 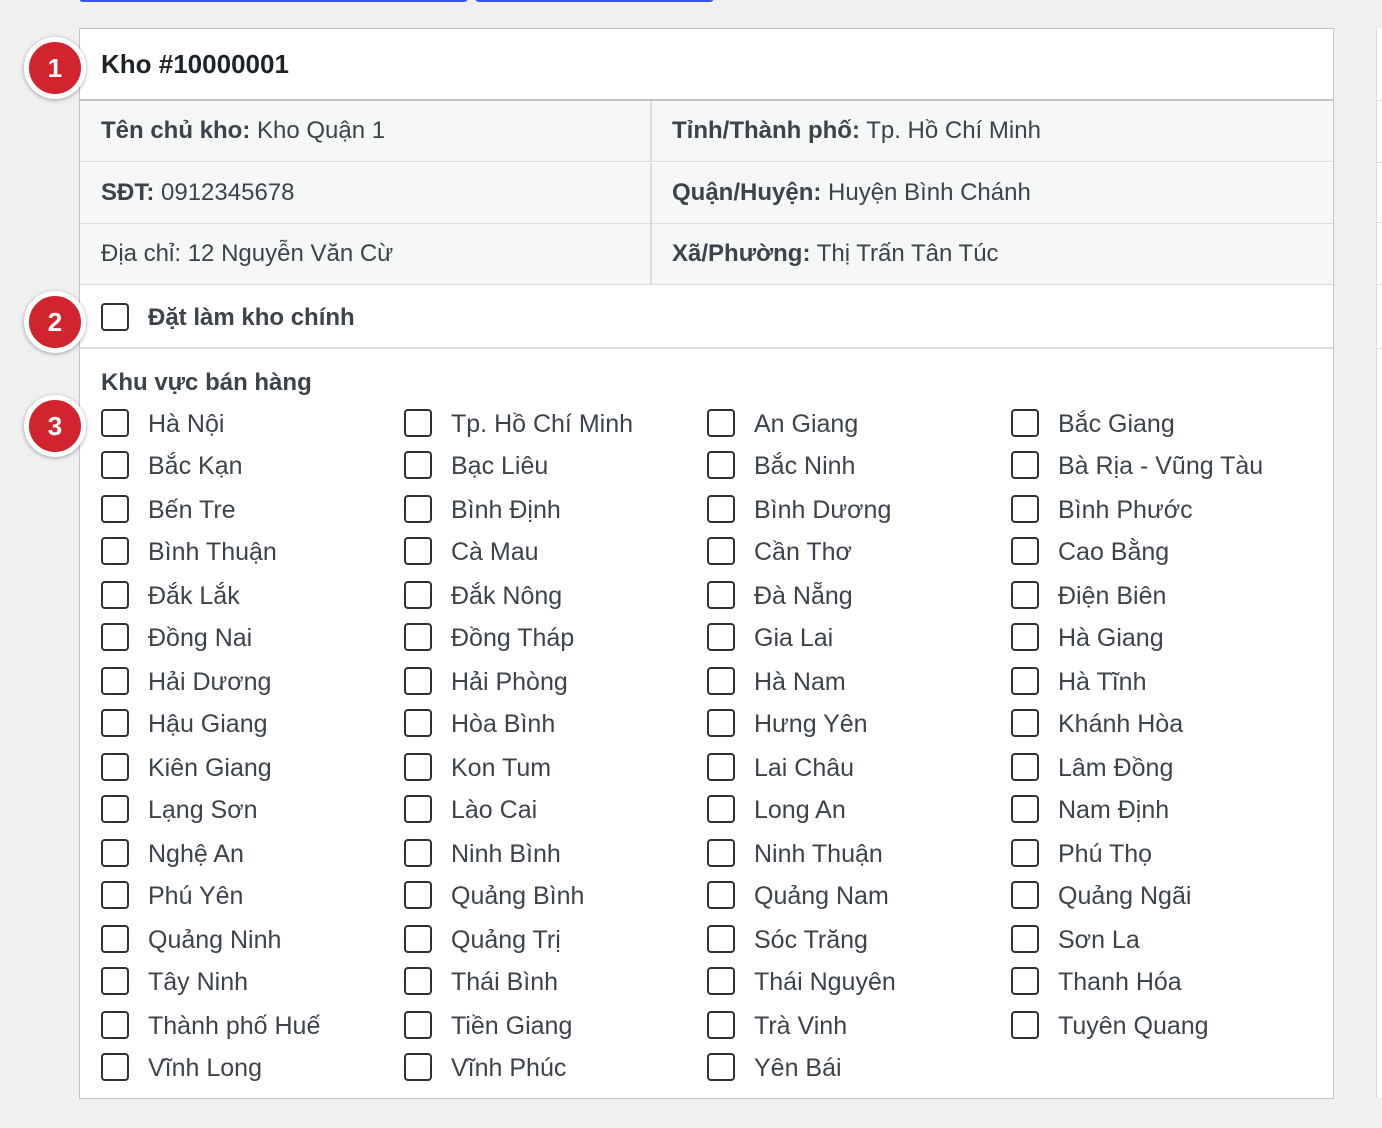 I want to click on province-option: Sóc Trăng, so click(x=857, y=943).